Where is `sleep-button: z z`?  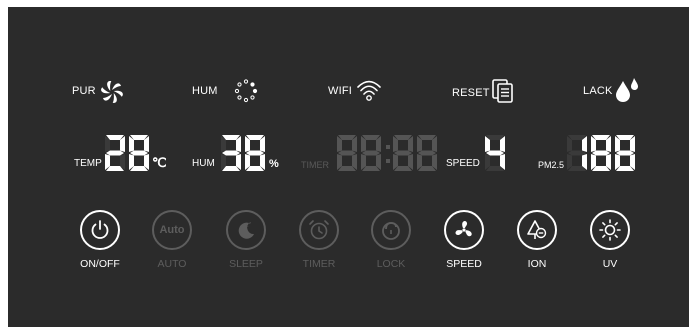
sleep-button: z z is located at coordinates (246, 230).